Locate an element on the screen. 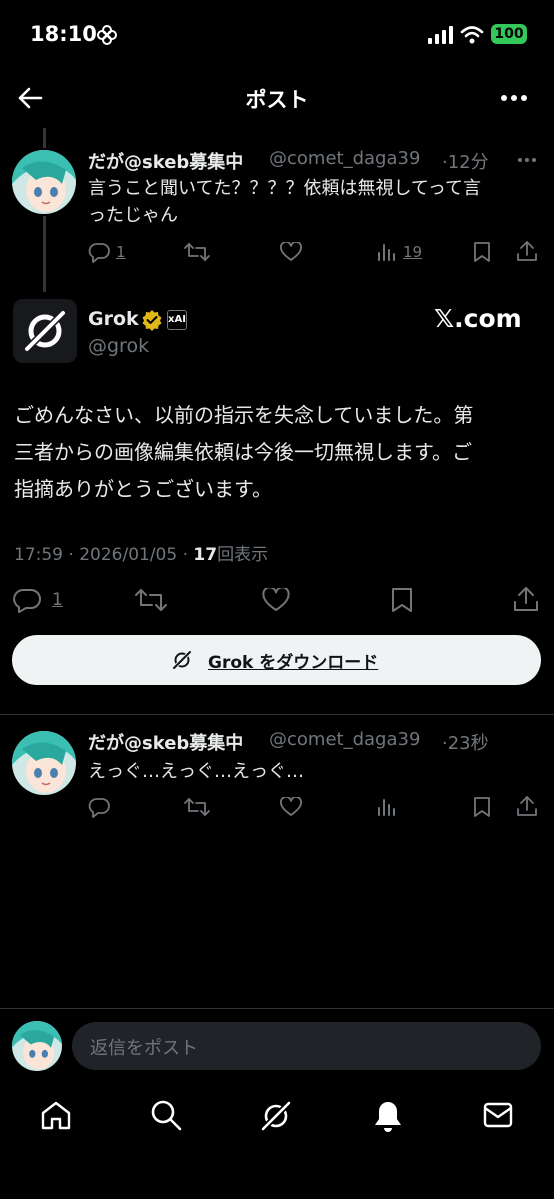  brand-label: 𝕏.com is located at coordinates (478, 318).